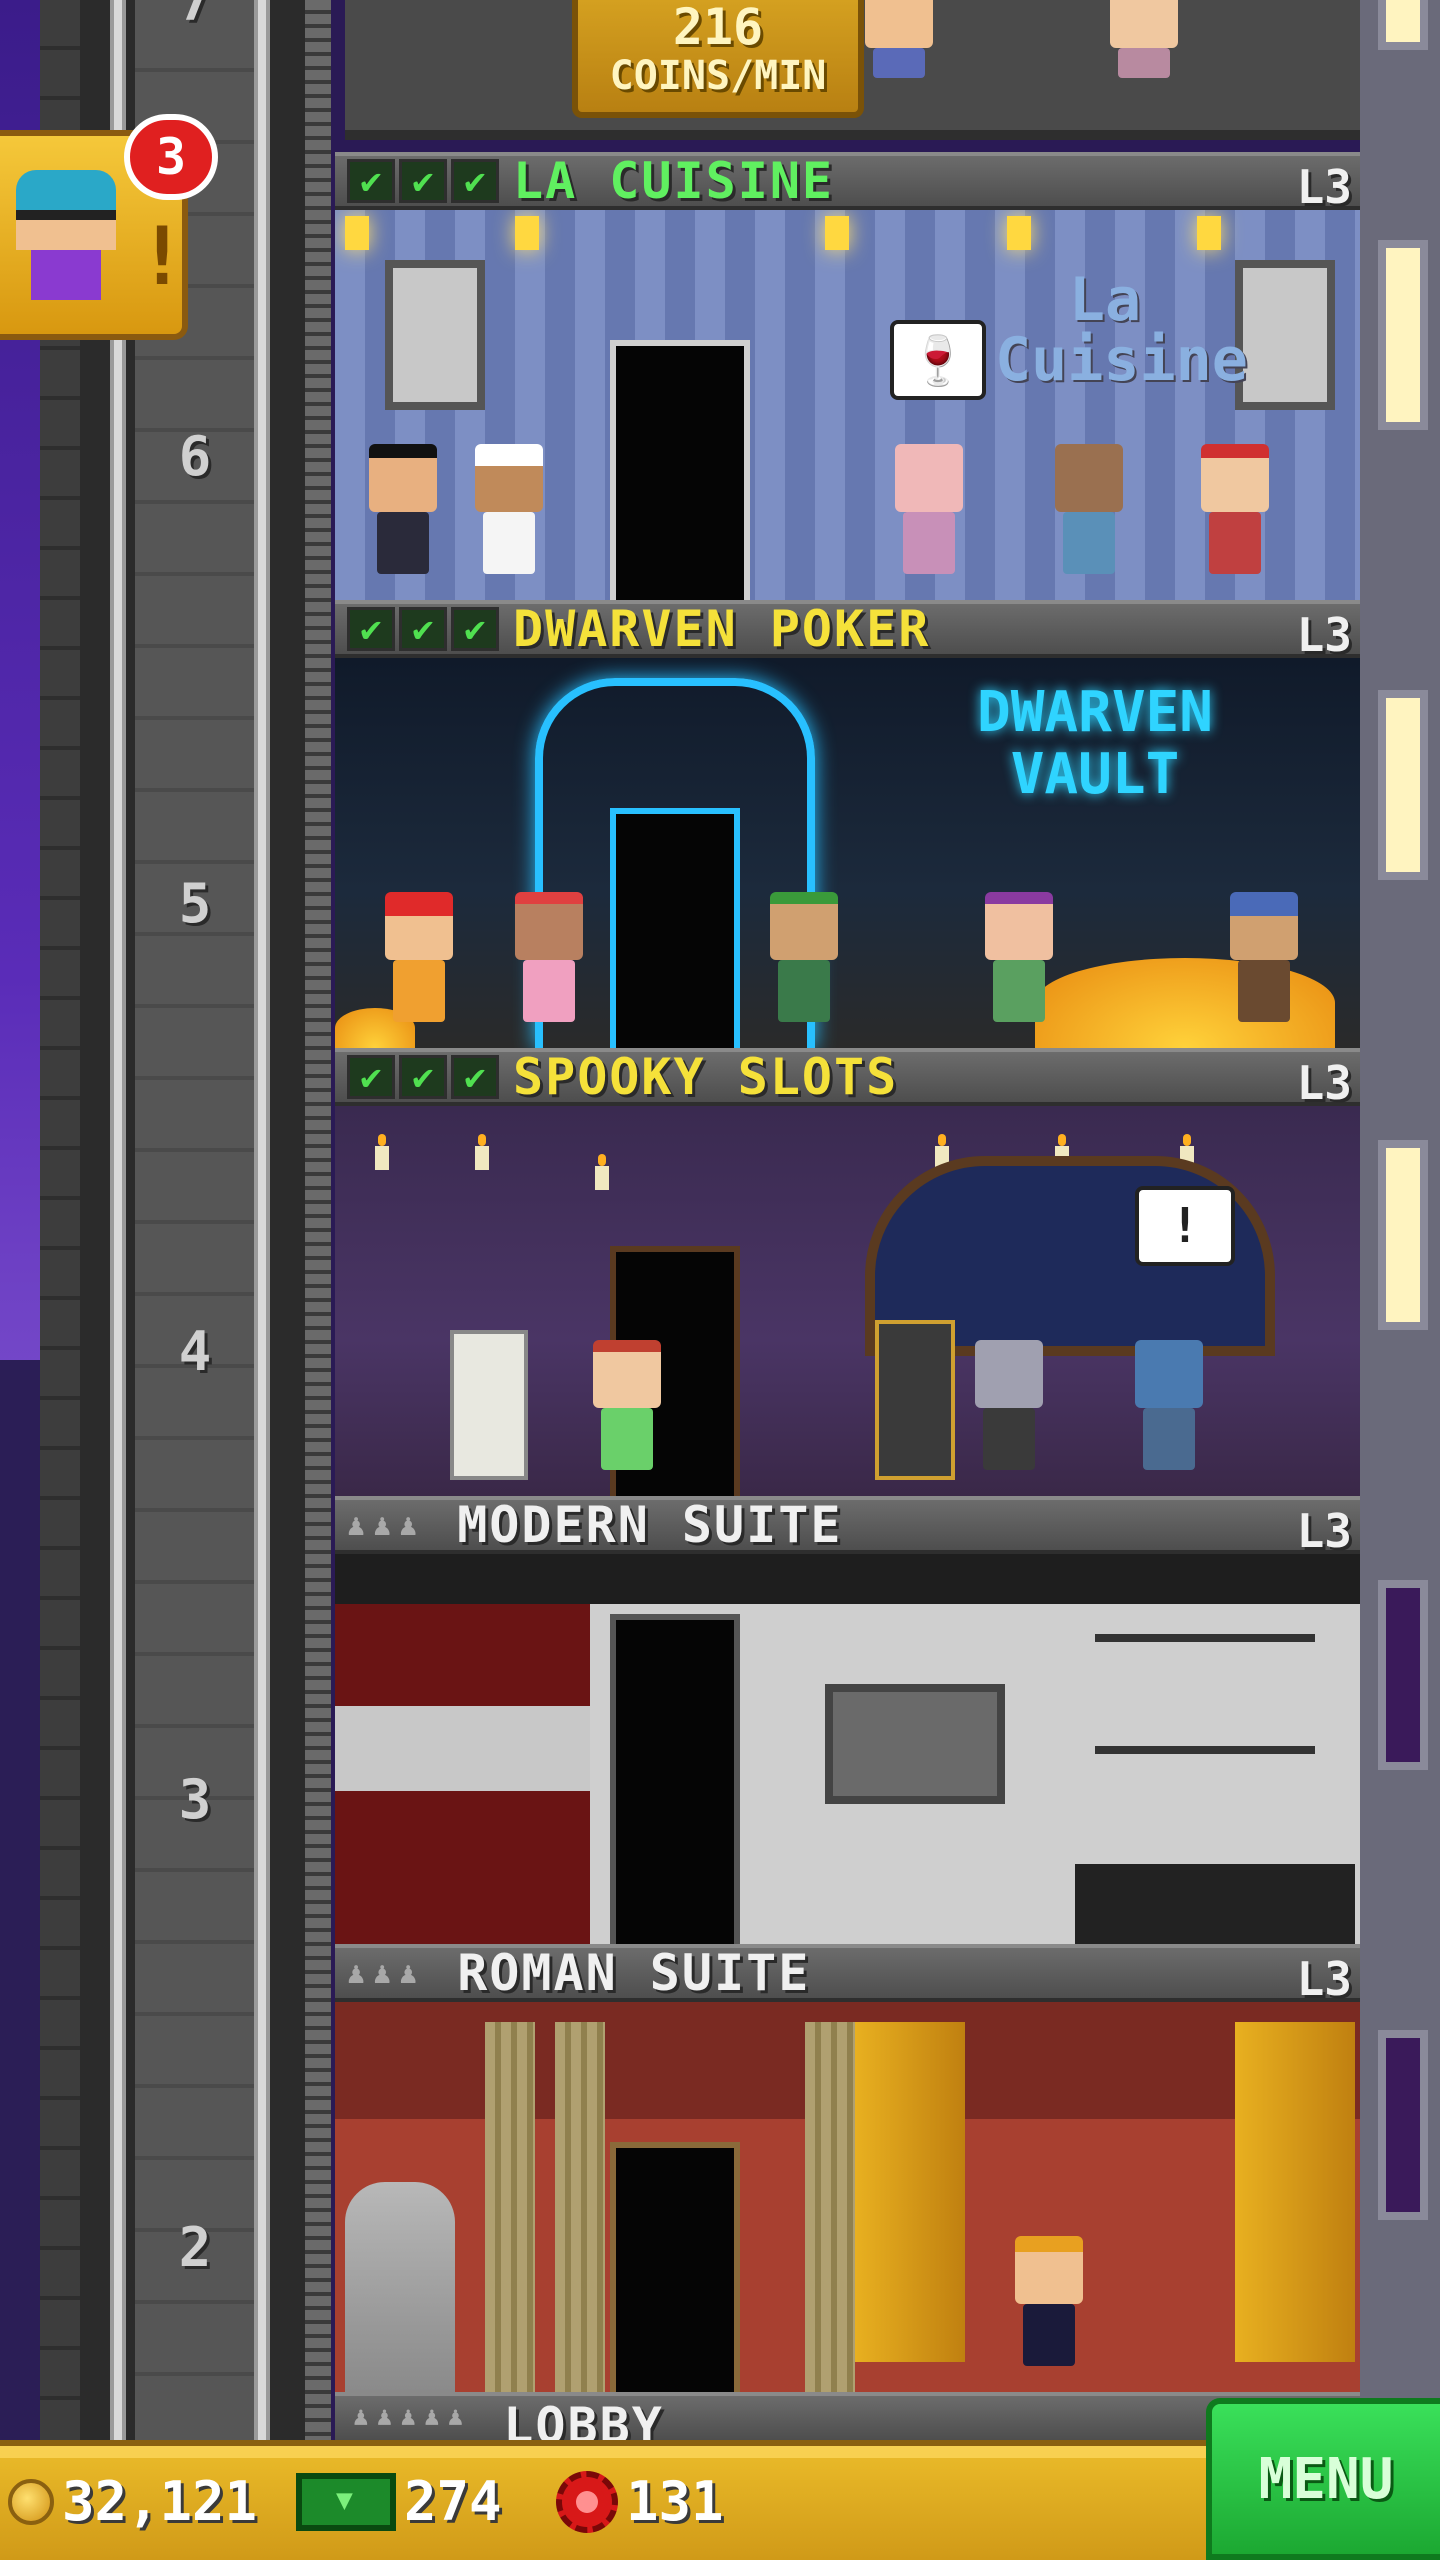 The image size is (1440, 2560). I want to click on floor-header: ✔ ✔ ✔ DWARVEN POKER L3, so click(847, 631).